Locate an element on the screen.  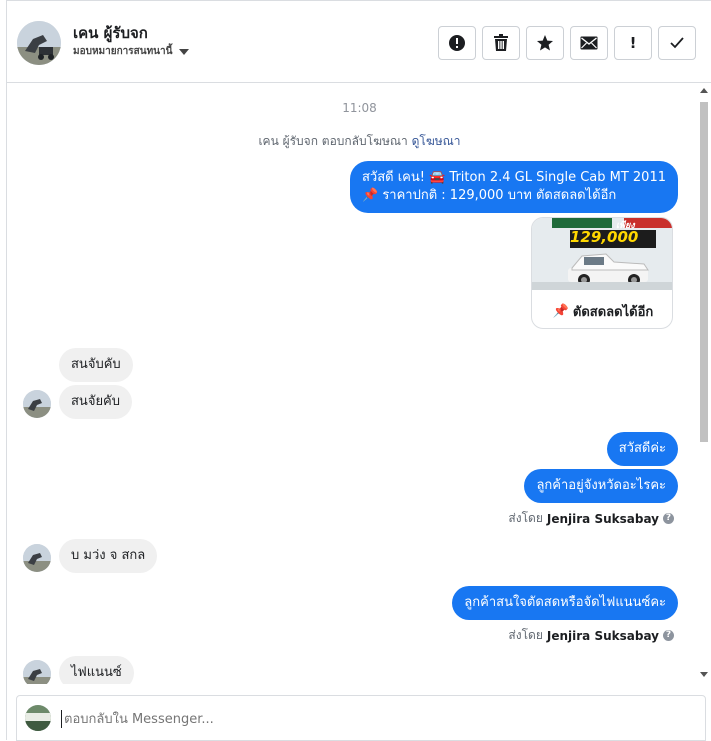
star-icon is located at coordinates (545, 43).